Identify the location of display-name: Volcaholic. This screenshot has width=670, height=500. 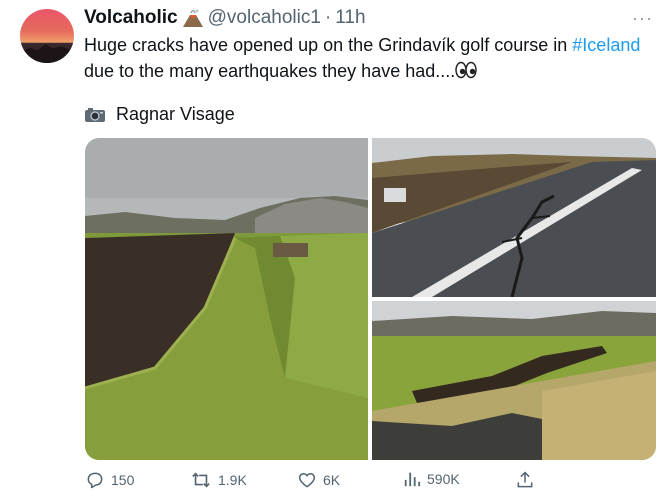
(131, 18).